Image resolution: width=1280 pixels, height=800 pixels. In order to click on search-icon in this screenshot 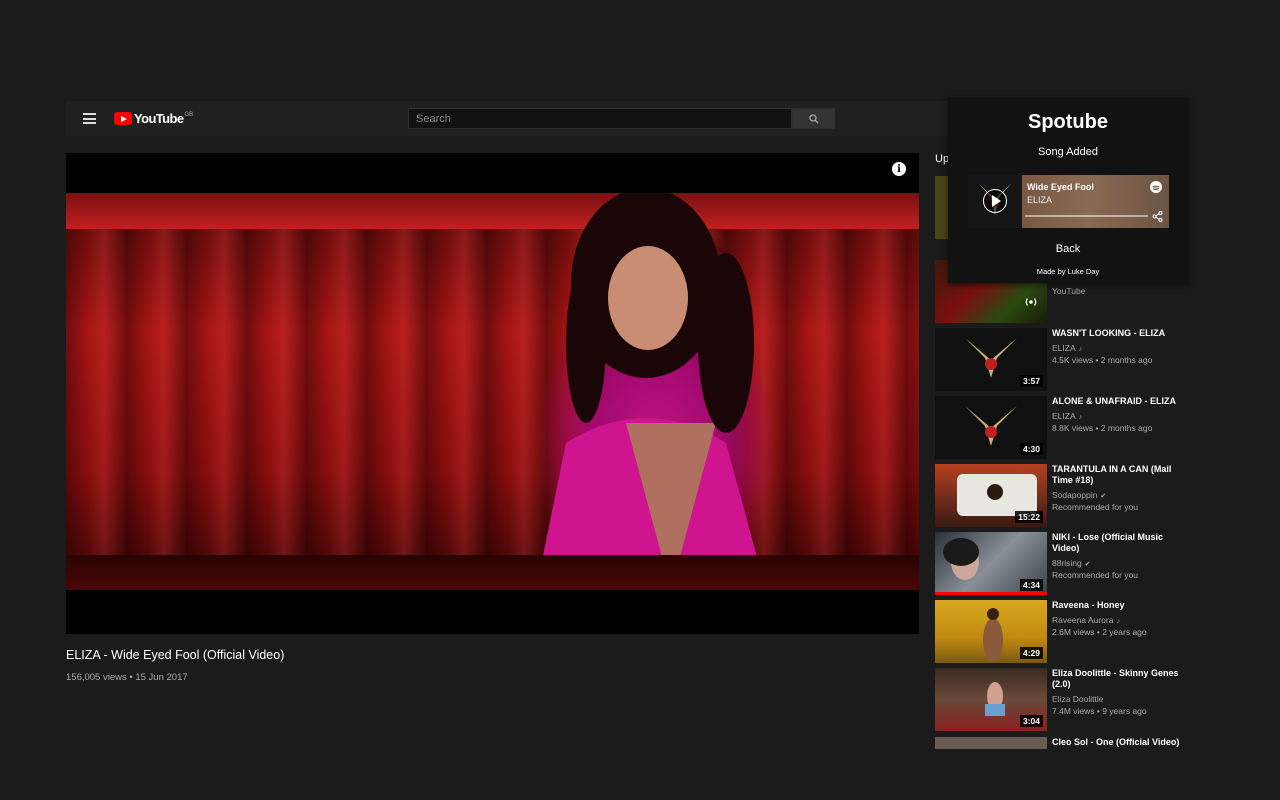, I will do `click(813, 118)`.